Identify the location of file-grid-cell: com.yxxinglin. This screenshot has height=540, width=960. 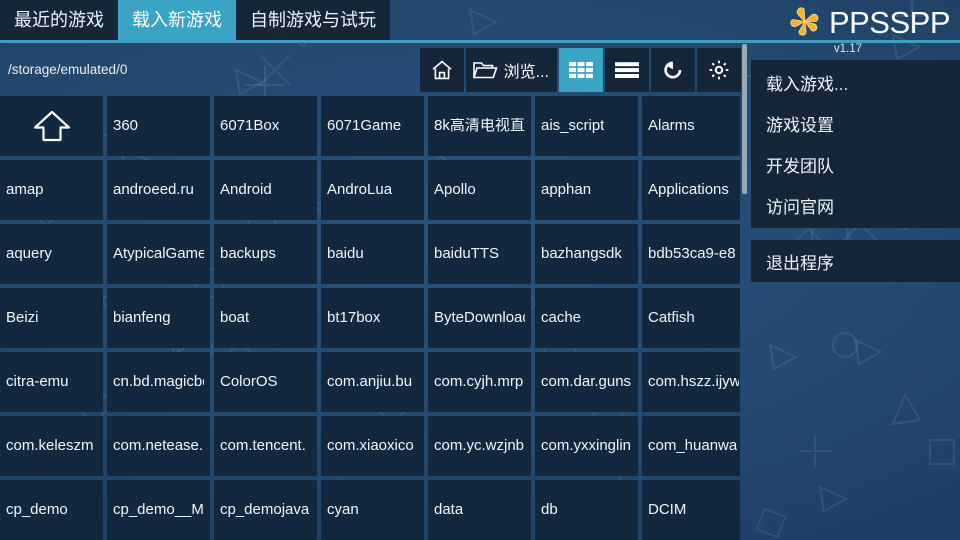
(586, 446).